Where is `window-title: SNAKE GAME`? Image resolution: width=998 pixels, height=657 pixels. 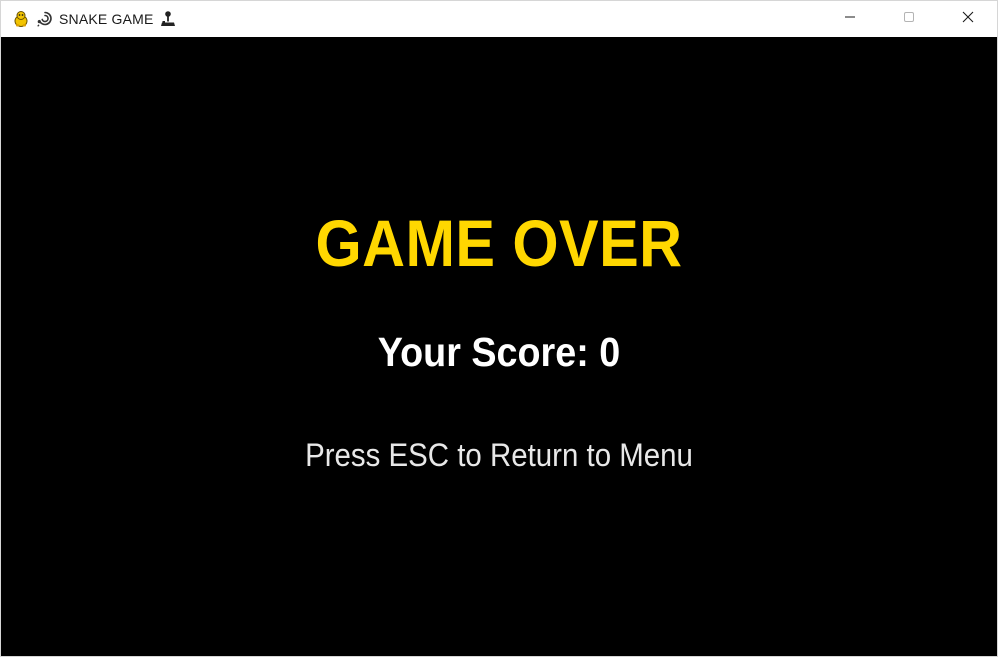 window-title: SNAKE GAME is located at coordinates (106, 19).